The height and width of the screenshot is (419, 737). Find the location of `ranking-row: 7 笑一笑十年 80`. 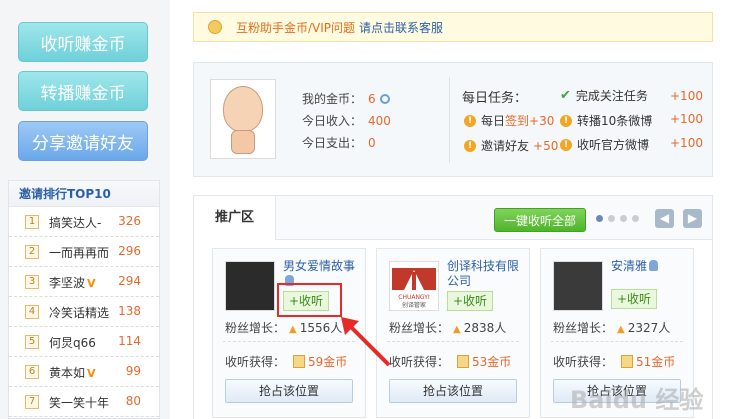

ranking-row: 7 笑一笑十年 80 is located at coordinates (84, 402).